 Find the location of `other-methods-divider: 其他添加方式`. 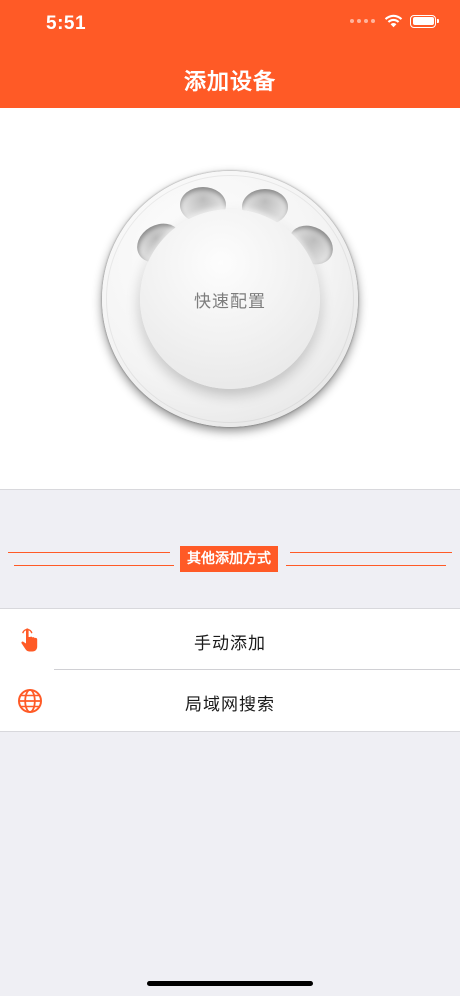

other-methods-divider: 其他添加方式 is located at coordinates (230, 560).